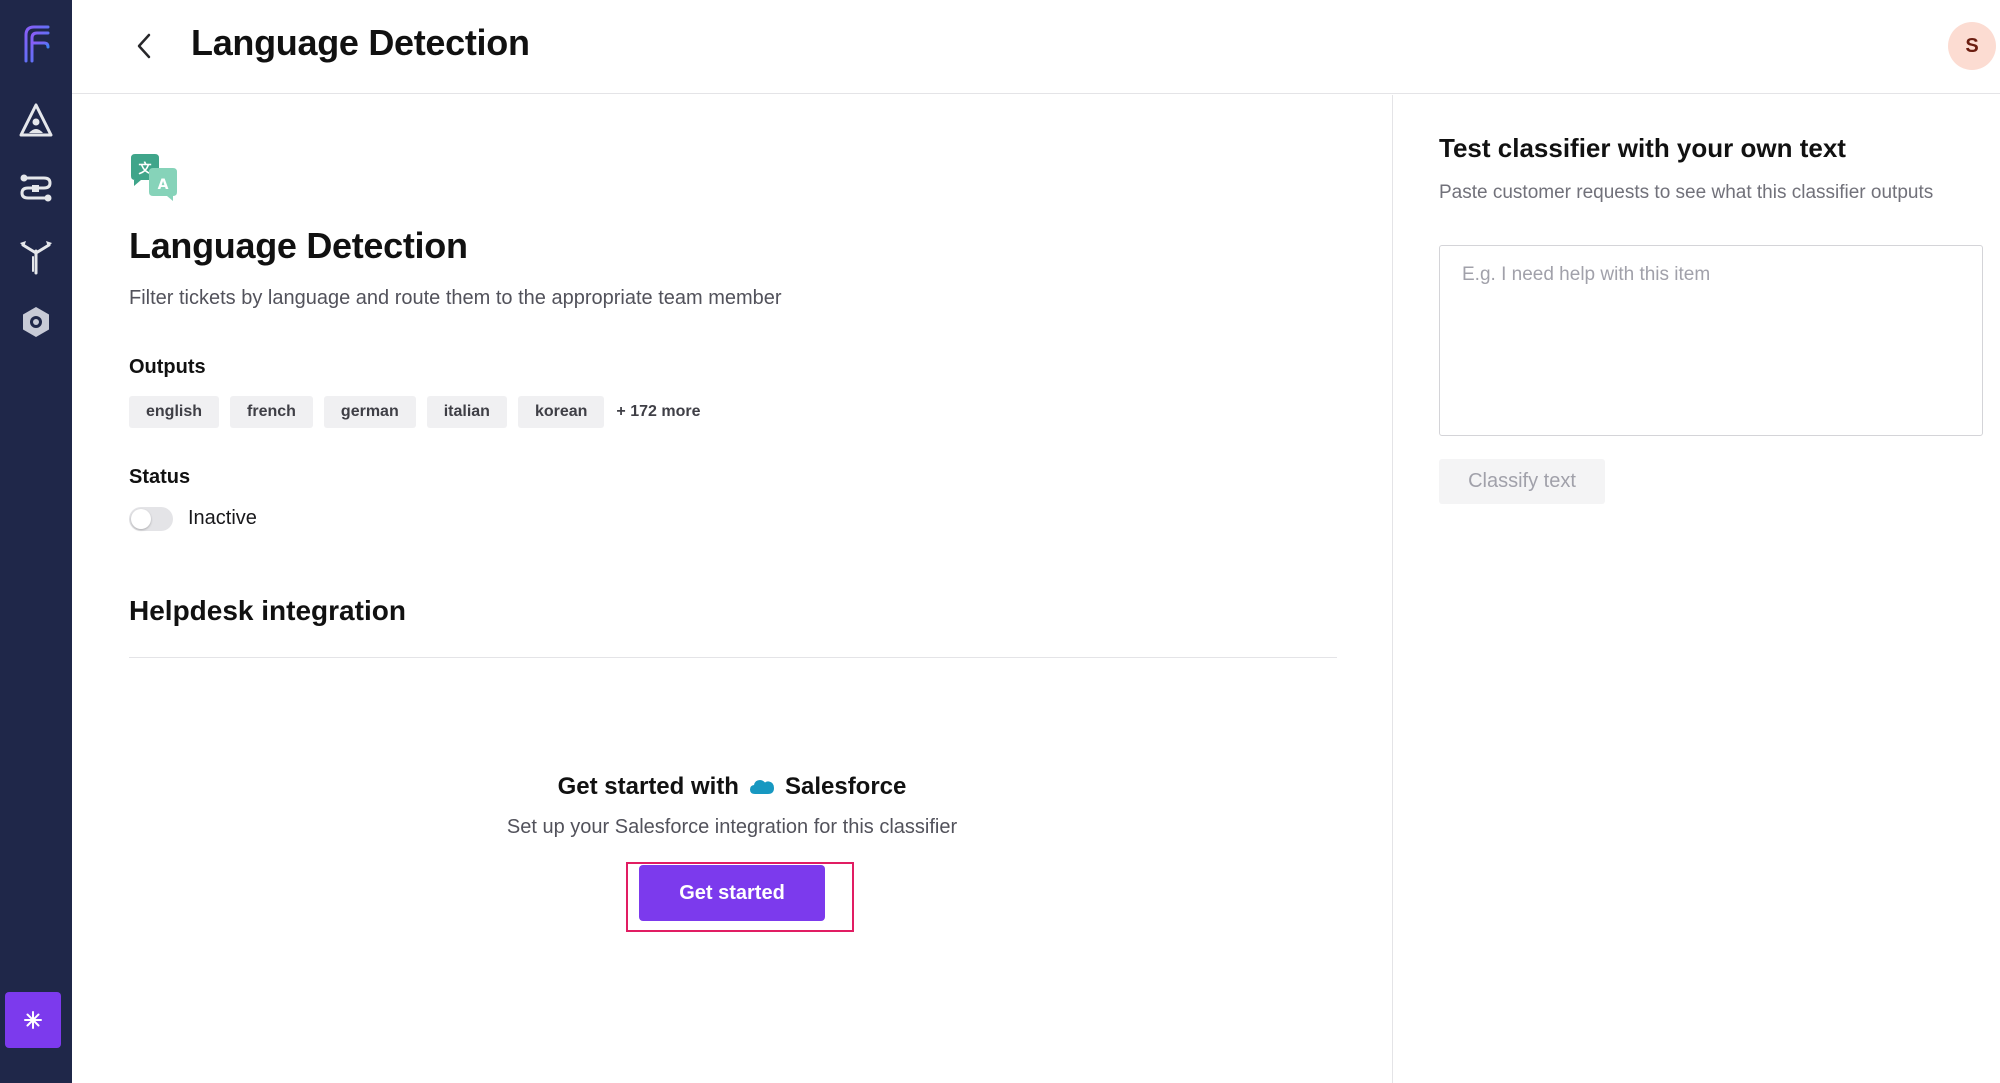  What do you see at coordinates (163, 185) in the screenshot?
I see `svg-text: A` at bounding box center [163, 185].